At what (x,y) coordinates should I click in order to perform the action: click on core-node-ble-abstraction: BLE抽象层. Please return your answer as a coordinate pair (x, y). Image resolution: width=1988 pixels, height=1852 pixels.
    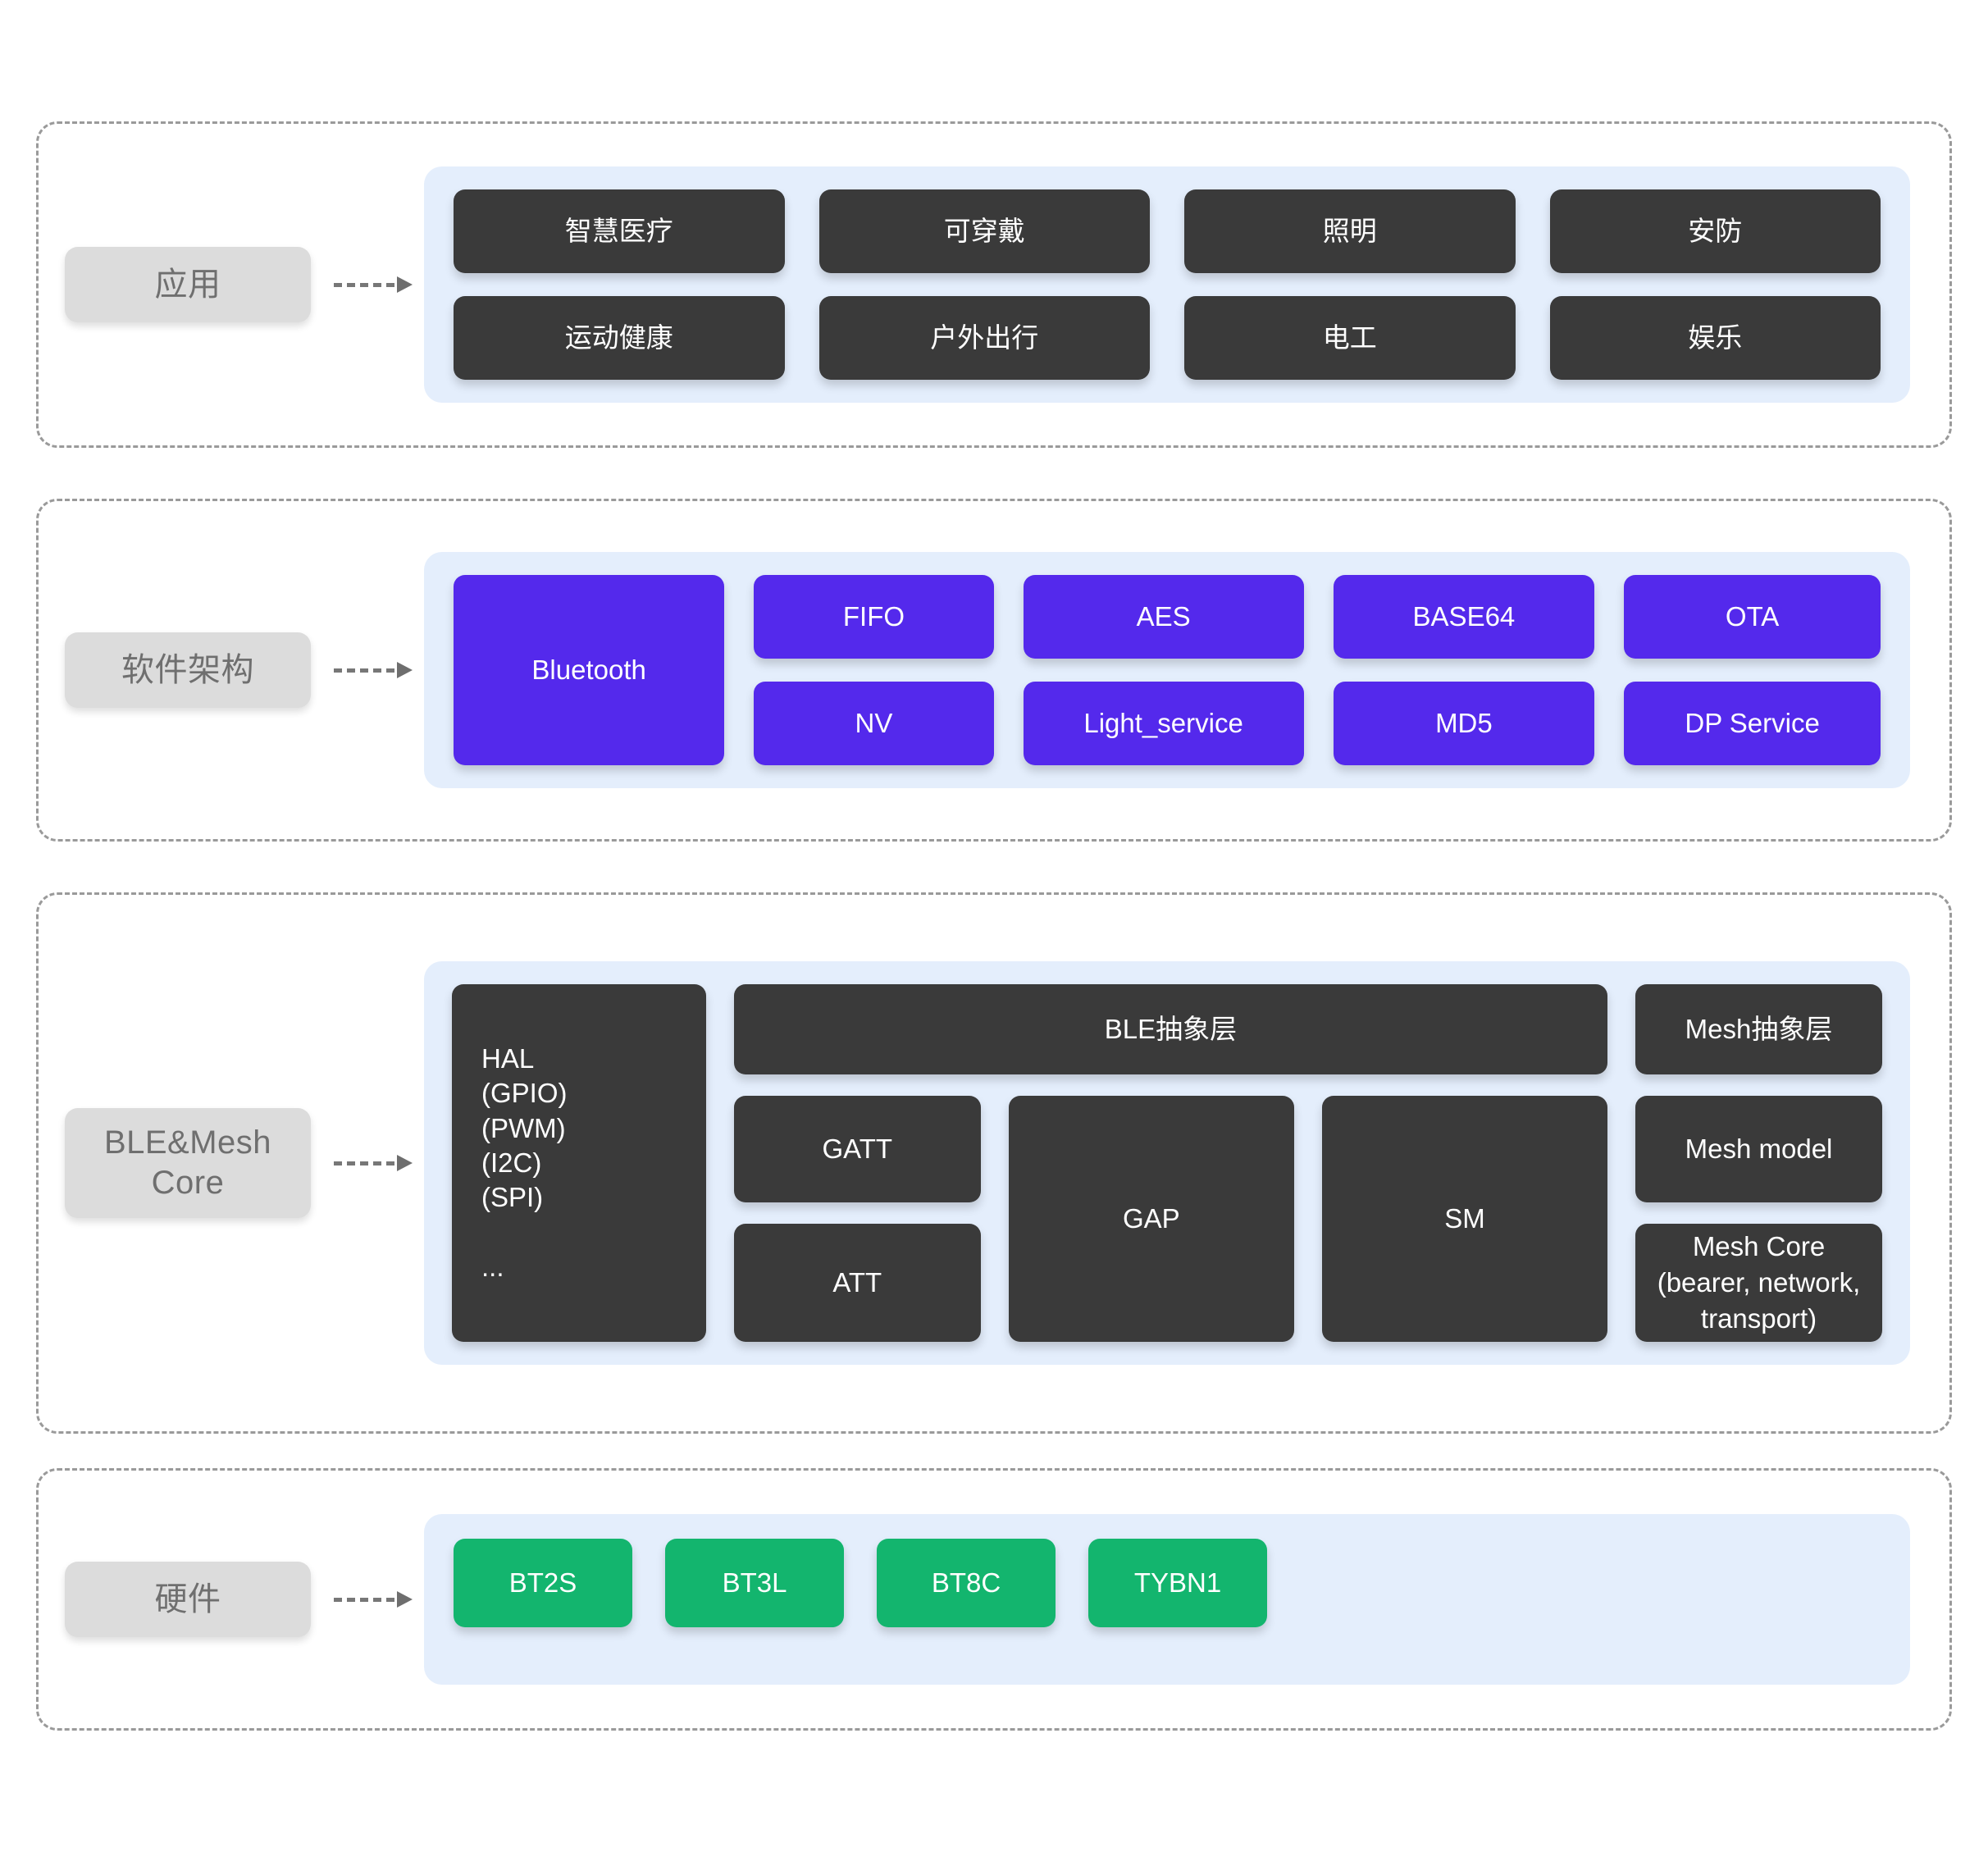
    Looking at the image, I should click on (1170, 1028).